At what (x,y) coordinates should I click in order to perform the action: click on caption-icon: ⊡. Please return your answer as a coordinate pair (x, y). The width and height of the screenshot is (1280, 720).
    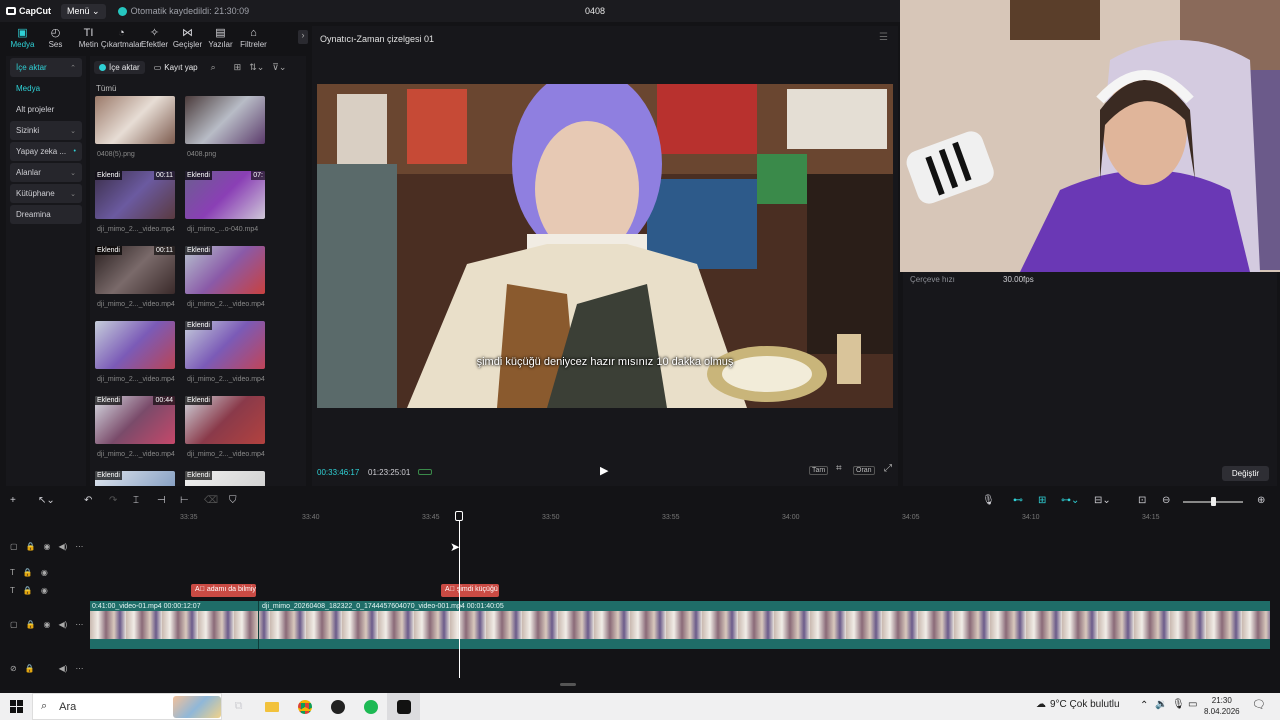
    Looking at the image, I should click on (1142, 500).